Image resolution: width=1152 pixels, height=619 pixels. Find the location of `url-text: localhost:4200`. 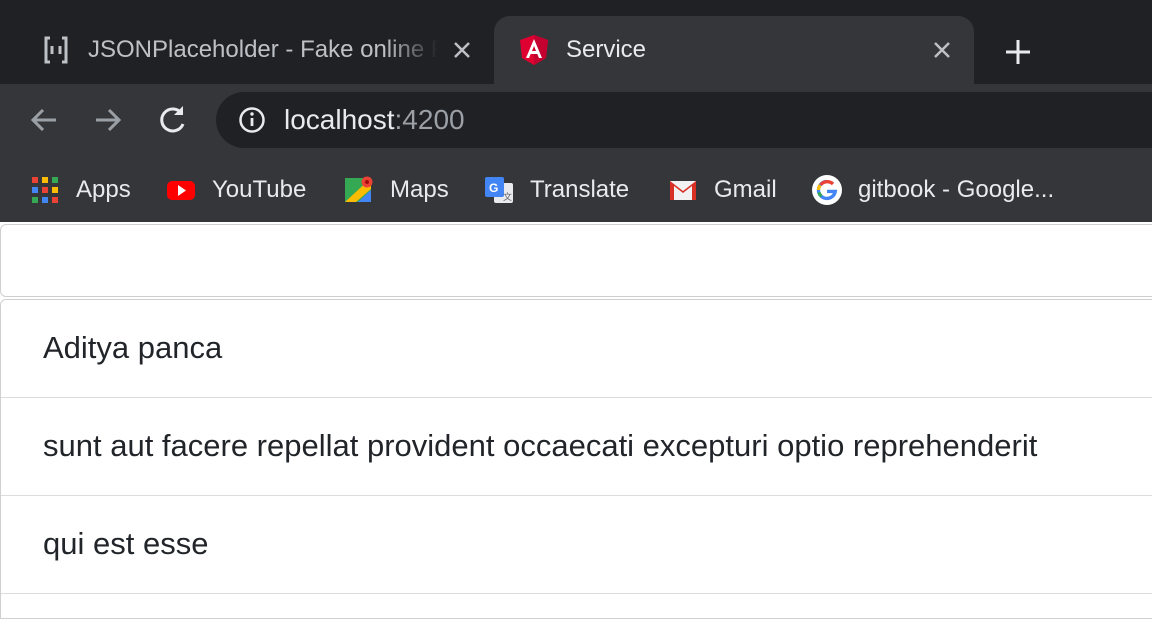

url-text: localhost:4200 is located at coordinates (374, 120).